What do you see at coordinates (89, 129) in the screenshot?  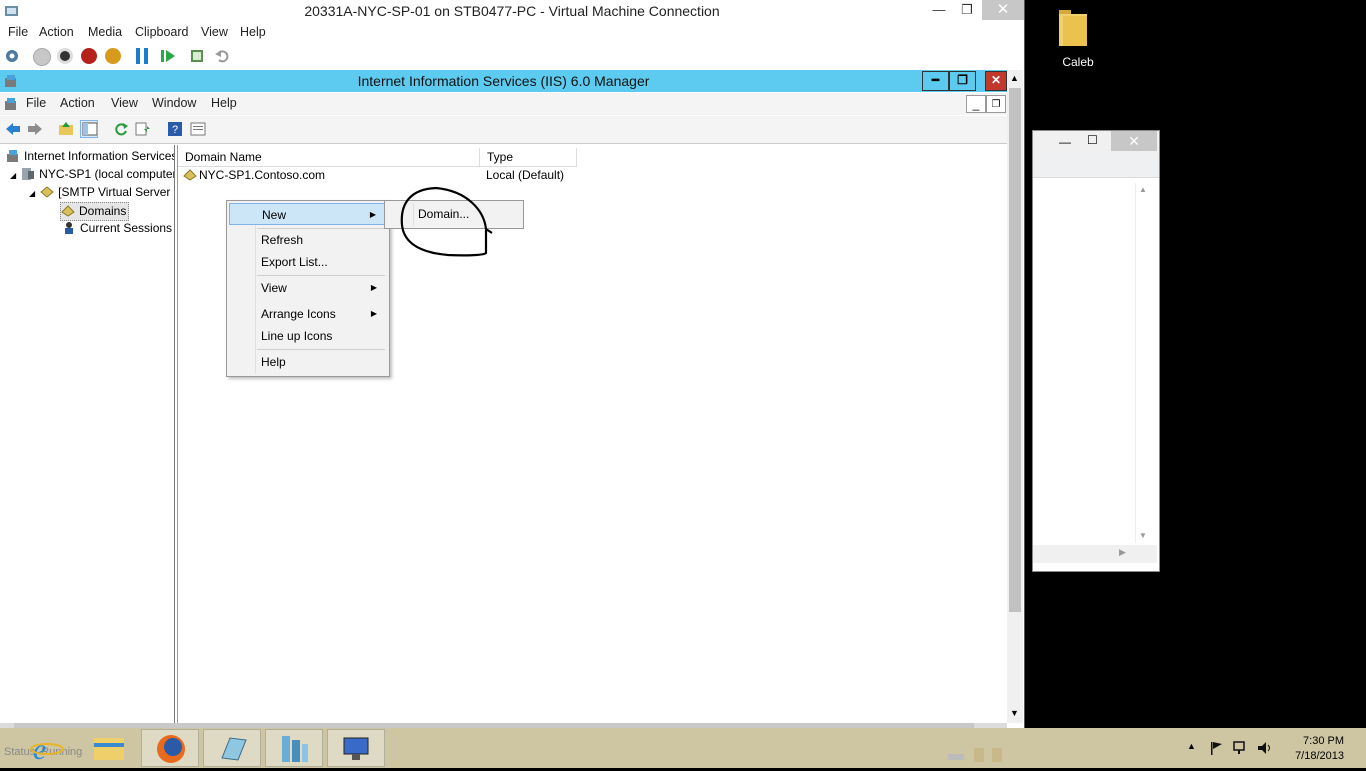 I see `show-hide-tree-icon` at bounding box center [89, 129].